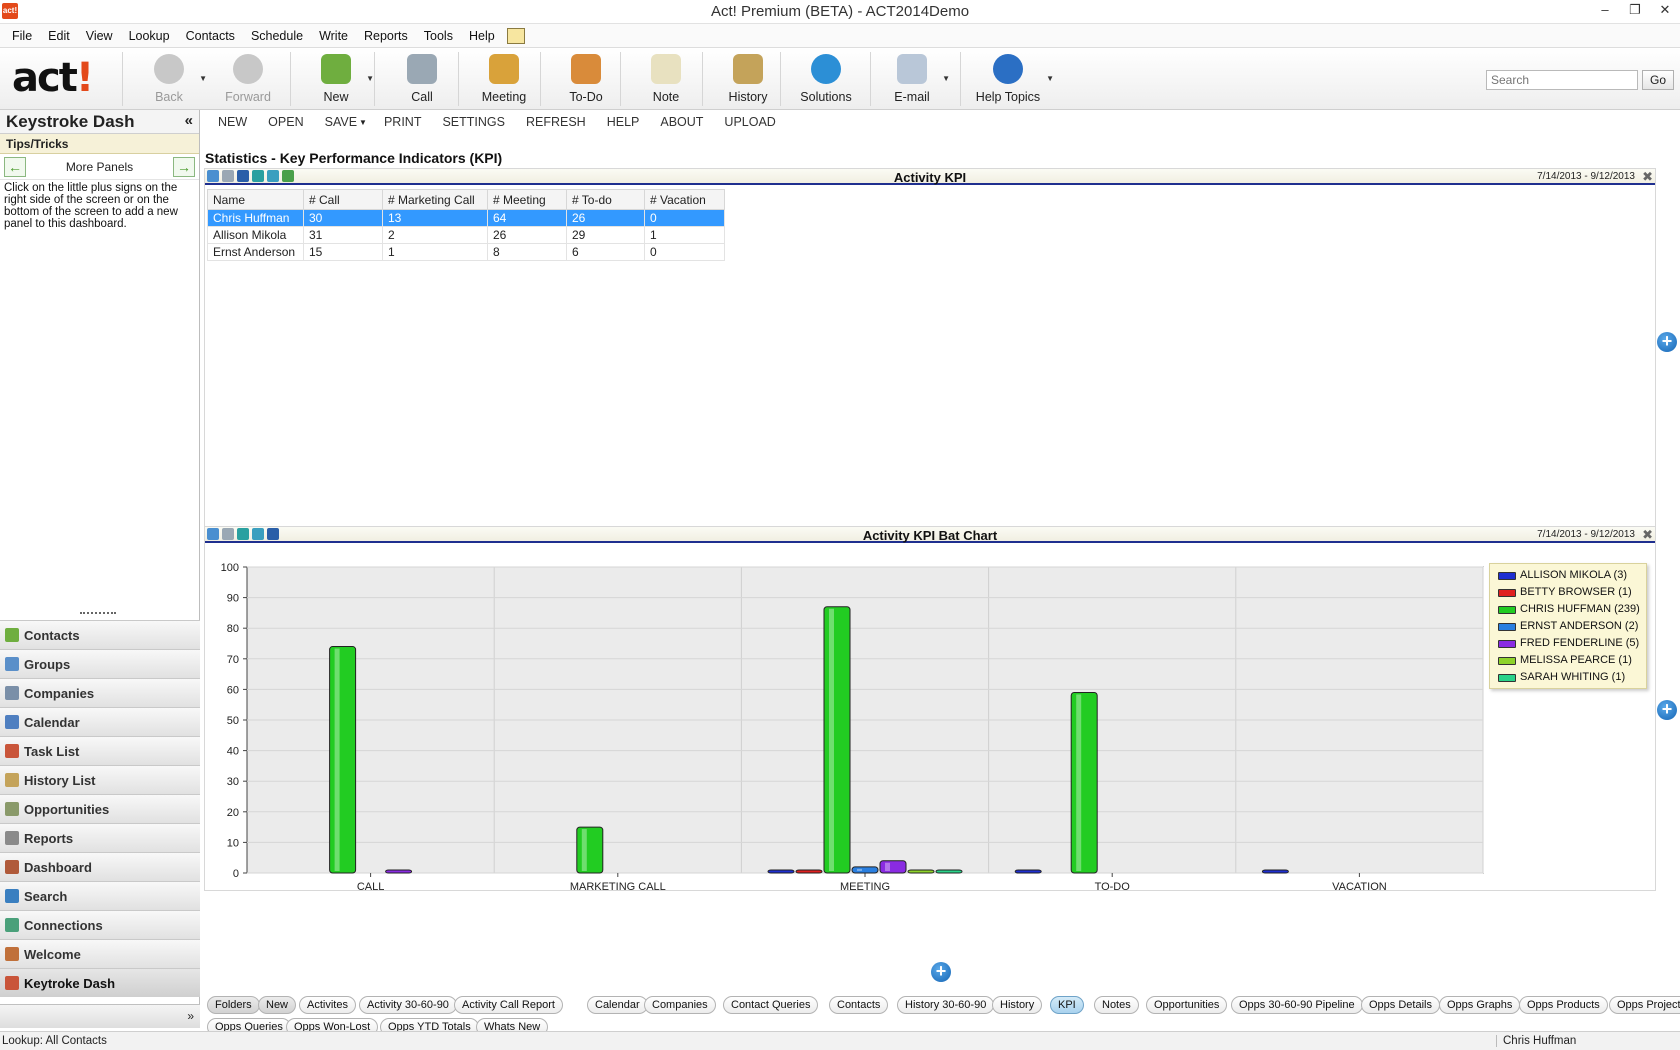 This screenshot has height=1050, width=1680. I want to click on next-arrow-icon: →, so click(184, 167).